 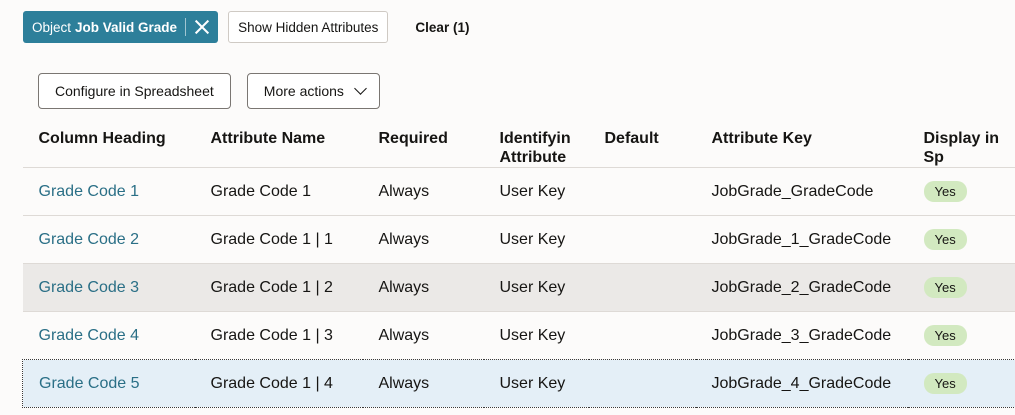 What do you see at coordinates (278, 287) in the screenshot?
I see `attribute-name-cell: Grade Code 1 | 2` at bounding box center [278, 287].